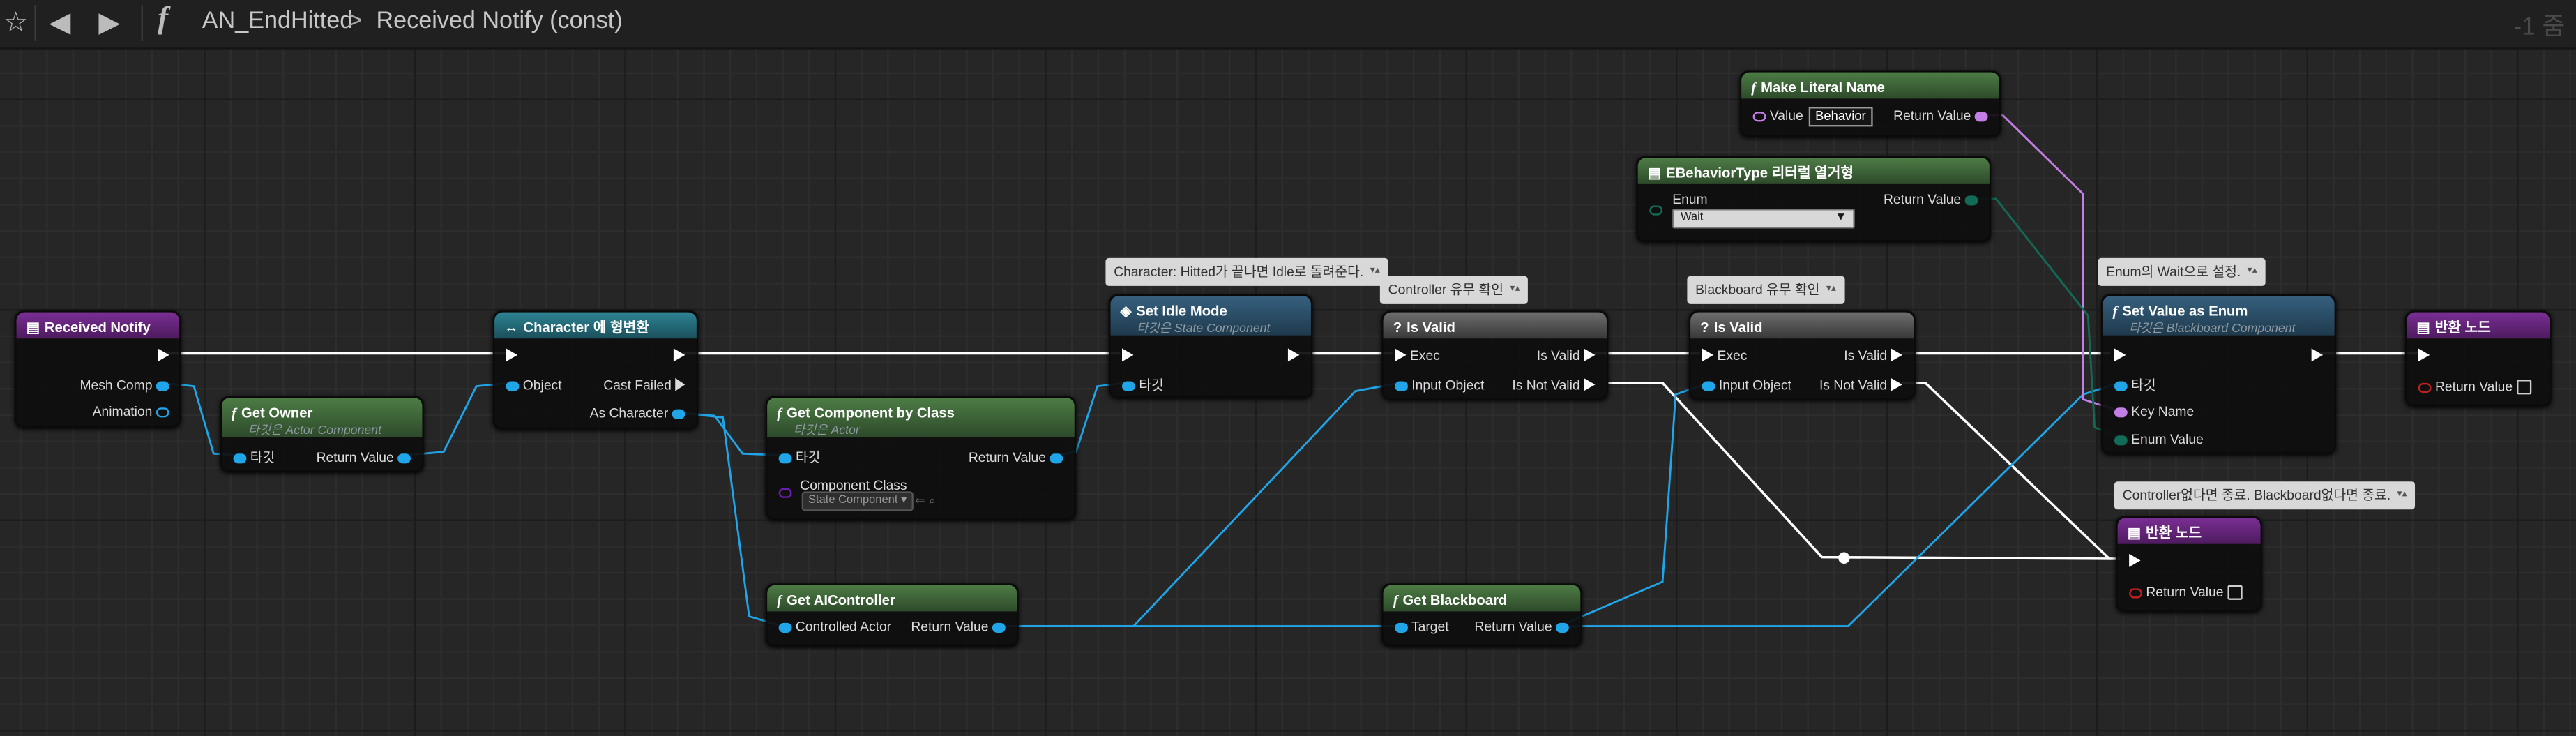 The image size is (2576, 736). Describe the element at coordinates (2478, 358) in the screenshot. I see `node-return-main: ▤ 반환 노드 Return Value` at that location.